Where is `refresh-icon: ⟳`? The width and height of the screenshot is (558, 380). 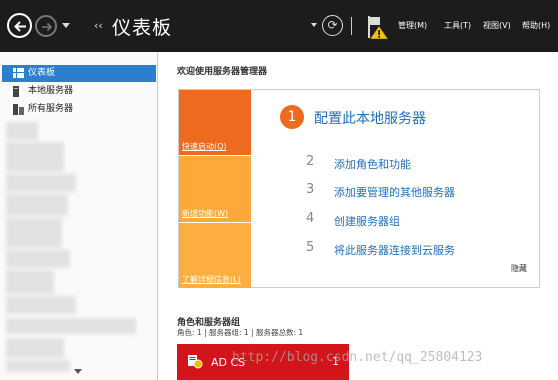
refresh-icon: ⟳ is located at coordinates (332, 25).